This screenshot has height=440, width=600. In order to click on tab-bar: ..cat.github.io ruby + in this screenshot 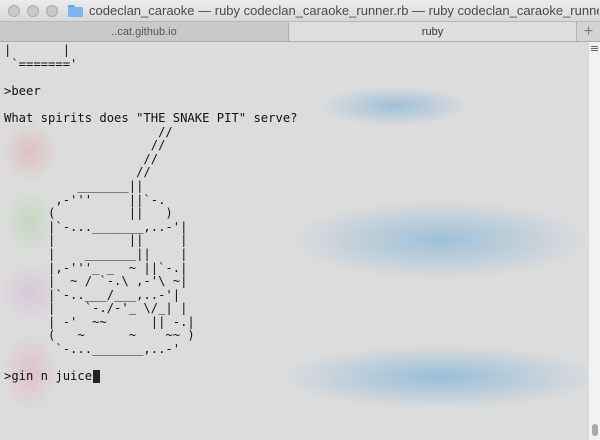, I will do `click(300, 32)`.